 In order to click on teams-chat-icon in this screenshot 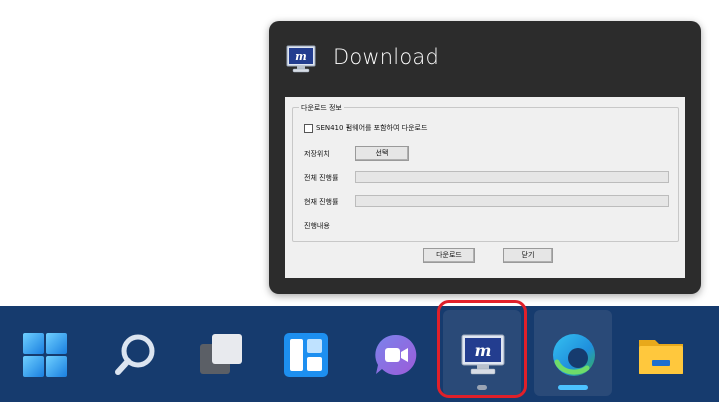, I will do `click(396, 354)`.